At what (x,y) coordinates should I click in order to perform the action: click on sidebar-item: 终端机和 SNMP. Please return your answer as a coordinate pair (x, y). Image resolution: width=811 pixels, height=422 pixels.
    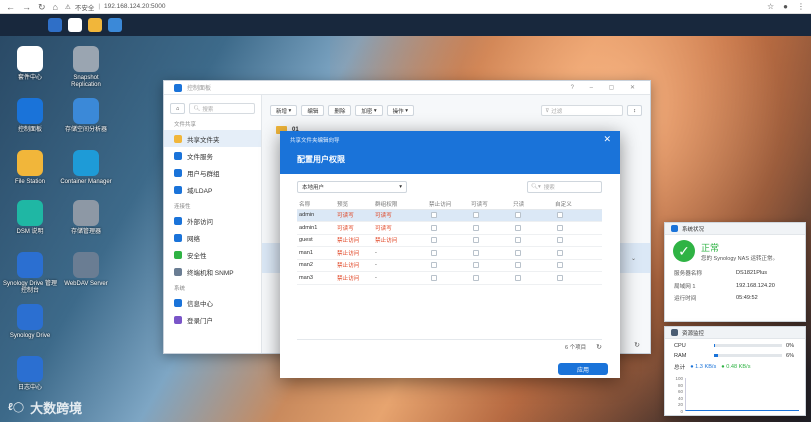
    Looking at the image, I should click on (212, 271).